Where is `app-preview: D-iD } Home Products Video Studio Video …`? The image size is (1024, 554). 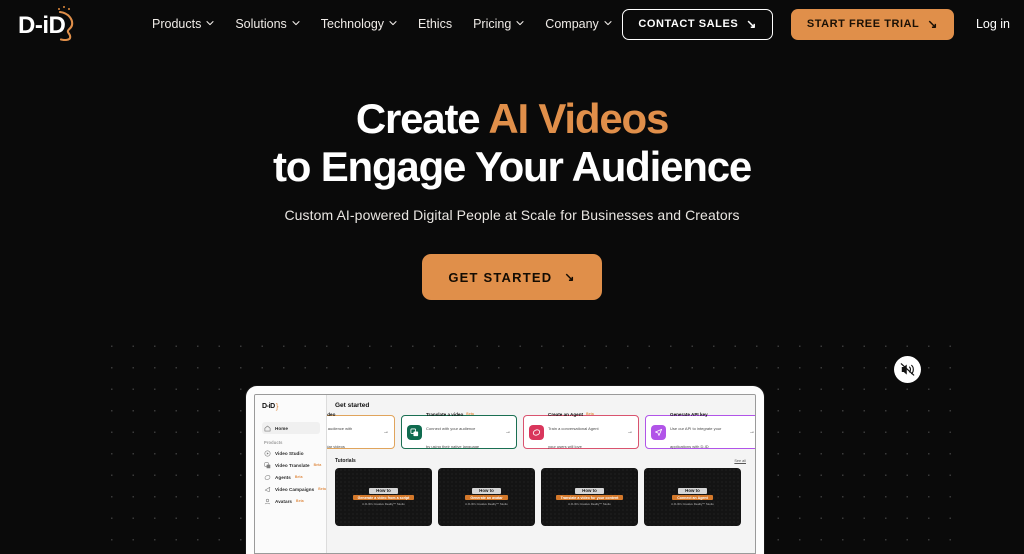
app-preview: D-iD } Home Products Video Studio Video … is located at coordinates (505, 474).